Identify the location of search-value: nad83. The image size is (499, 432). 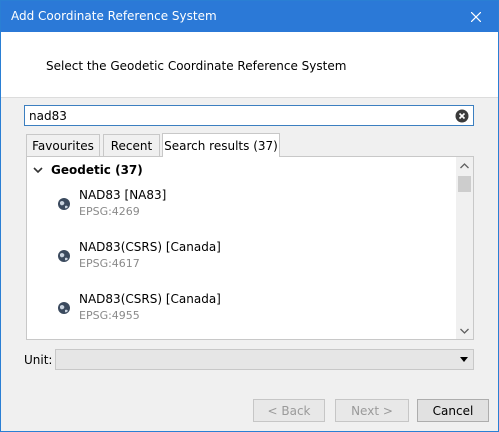
(48, 116).